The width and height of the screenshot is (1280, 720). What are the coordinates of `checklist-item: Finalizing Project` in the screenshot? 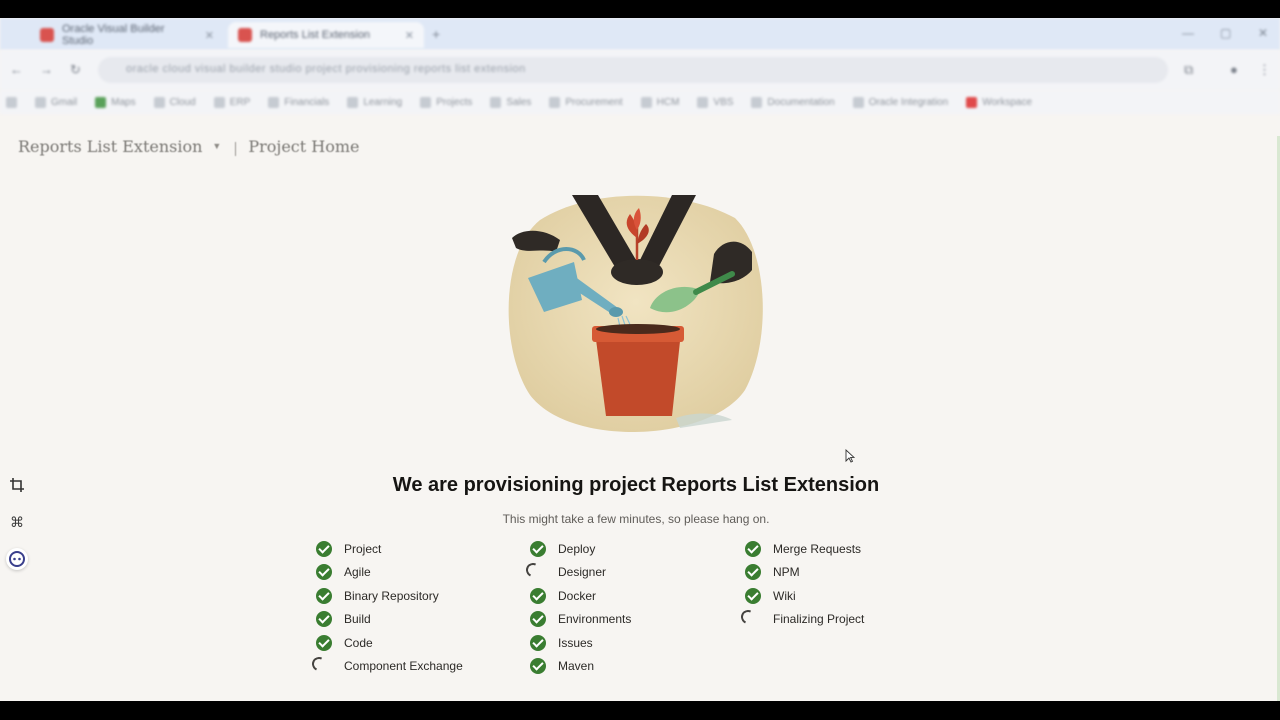 It's located at (801, 620).